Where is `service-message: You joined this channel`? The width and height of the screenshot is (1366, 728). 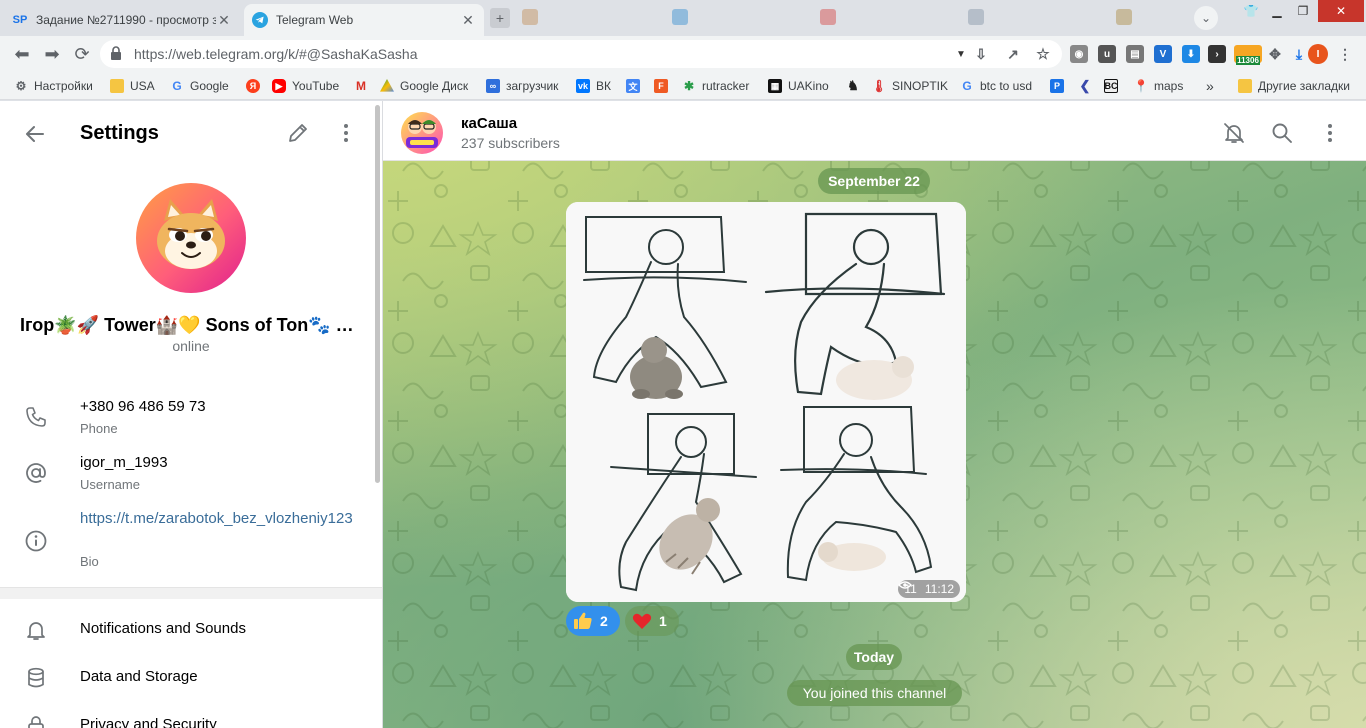
service-message: You joined this channel is located at coordinates (874, 693).